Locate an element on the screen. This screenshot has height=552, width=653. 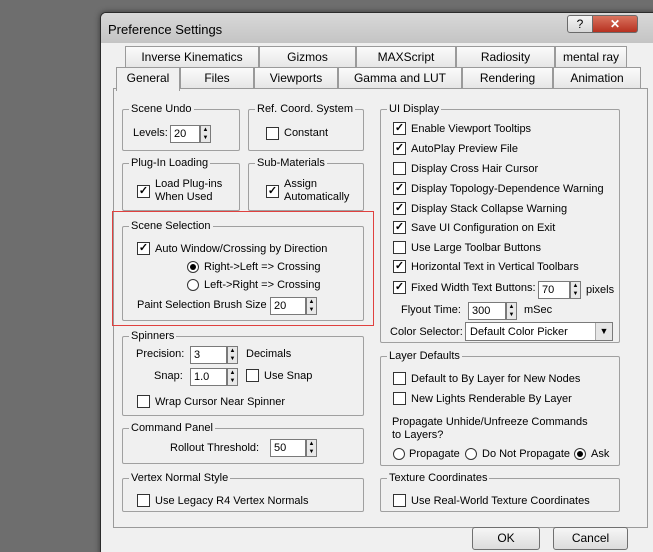
precision-value: 3 is located at coordinates (208, 355).